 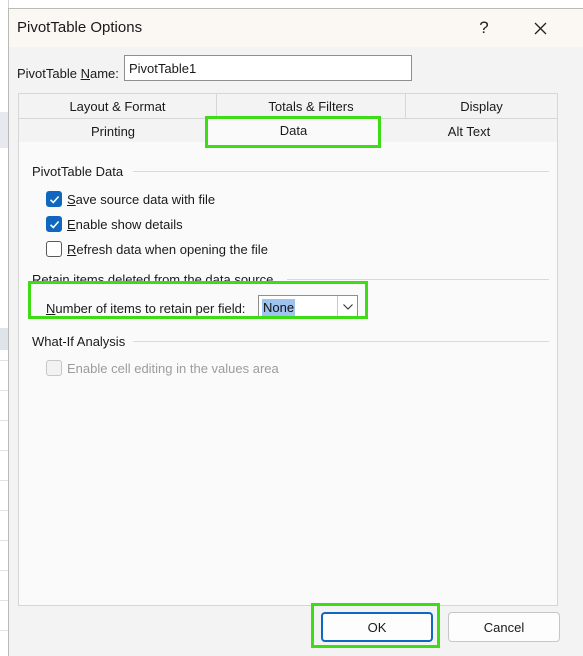 I want to click on refresh-data-checkbox, so click(x=54, y=249).